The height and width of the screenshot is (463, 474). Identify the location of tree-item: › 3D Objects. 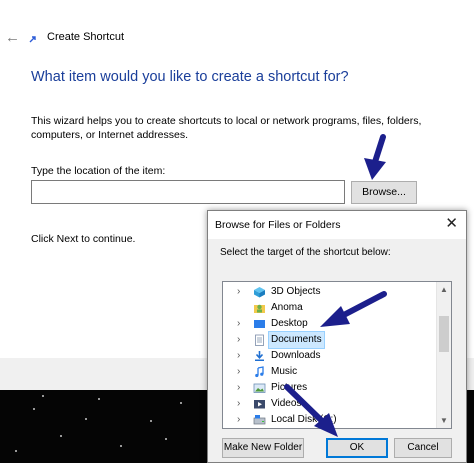
(331, 292).